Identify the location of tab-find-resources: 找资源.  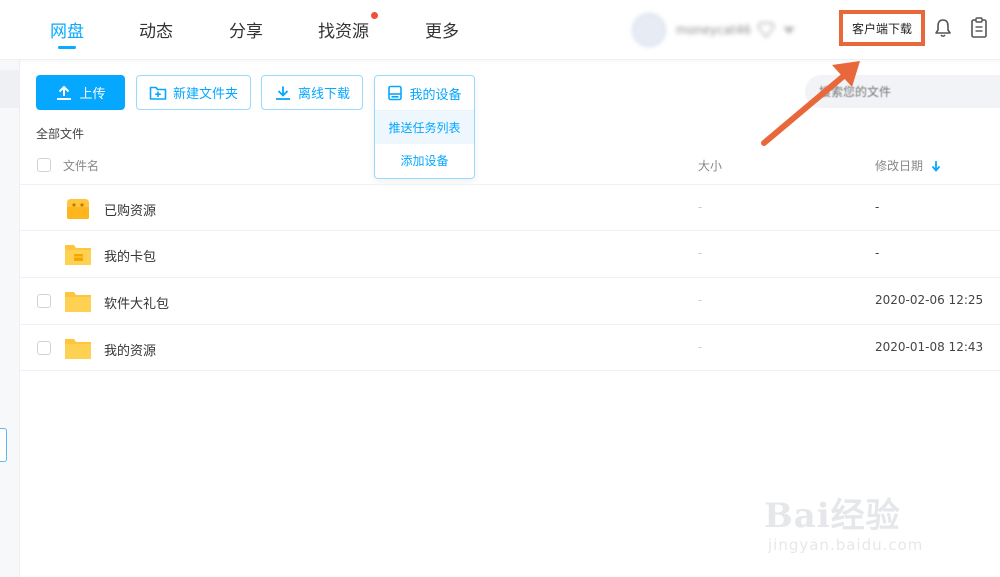
(343, 29).